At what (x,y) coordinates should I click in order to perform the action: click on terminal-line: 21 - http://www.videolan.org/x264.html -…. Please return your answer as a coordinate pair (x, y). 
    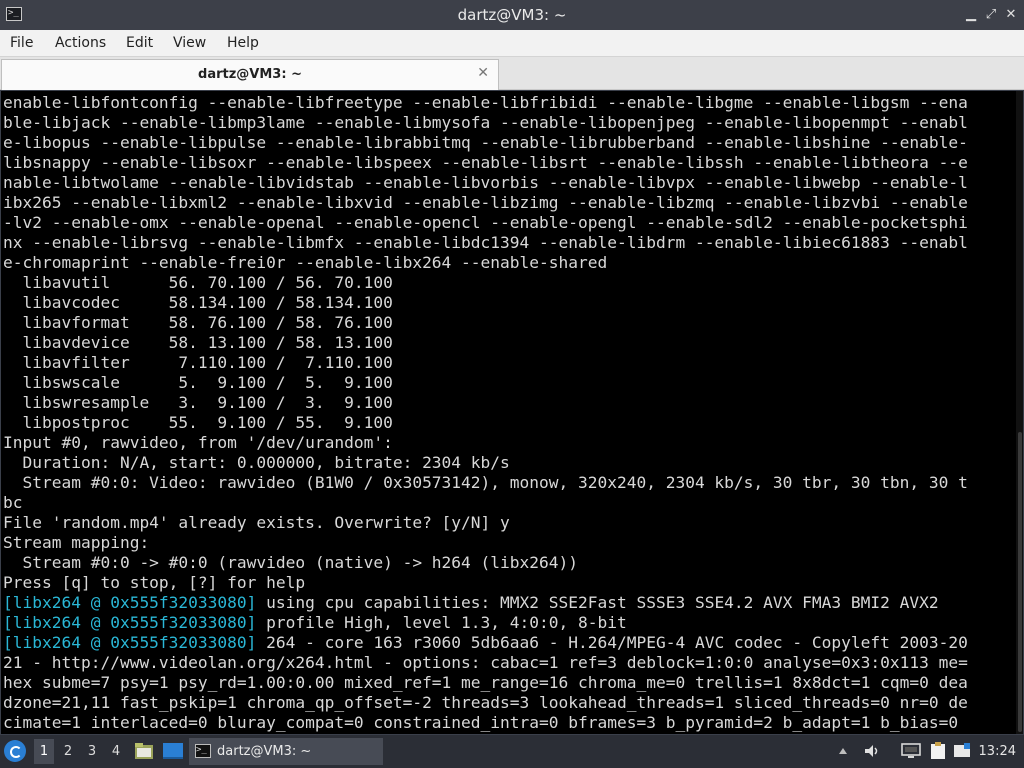
    Looking at the image, I should click on (485, 663).